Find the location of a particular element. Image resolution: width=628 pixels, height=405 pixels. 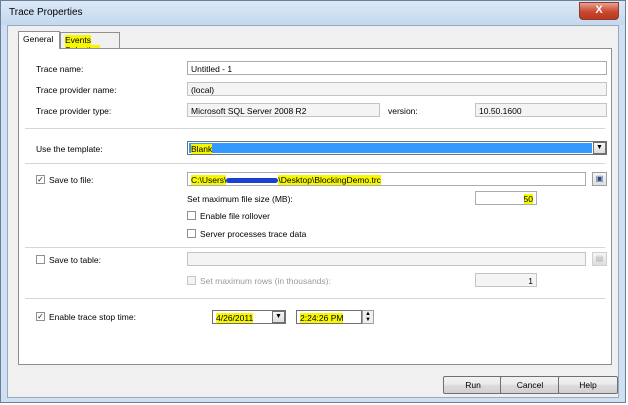

max-rows-label: Set maximum rows (in thousands): is located at coordinates (265, 281).